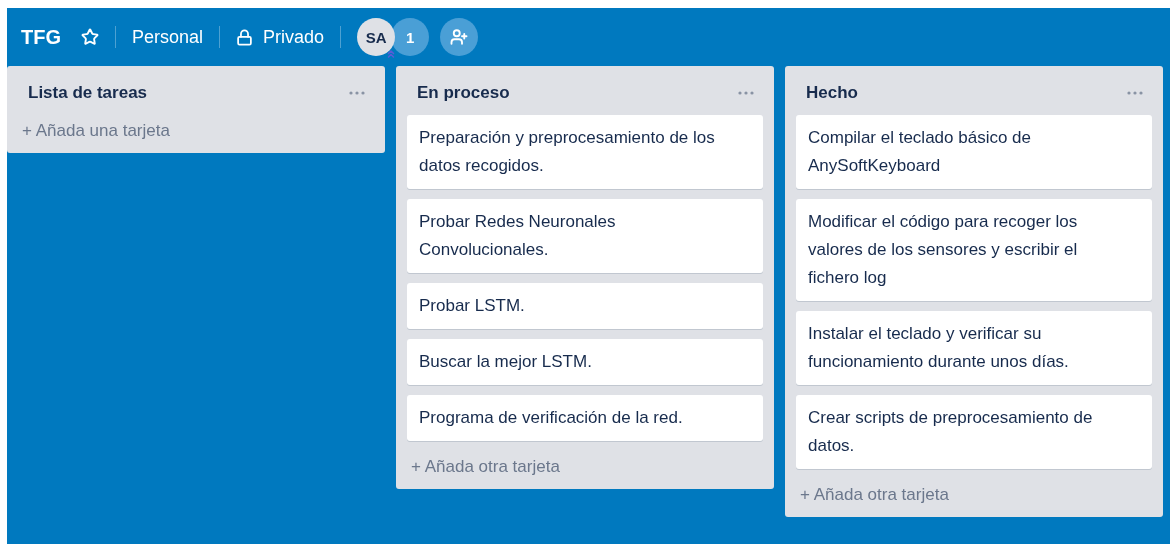 The image size is (1176, 544). I want to click on add-member-button, so click(459, 37).